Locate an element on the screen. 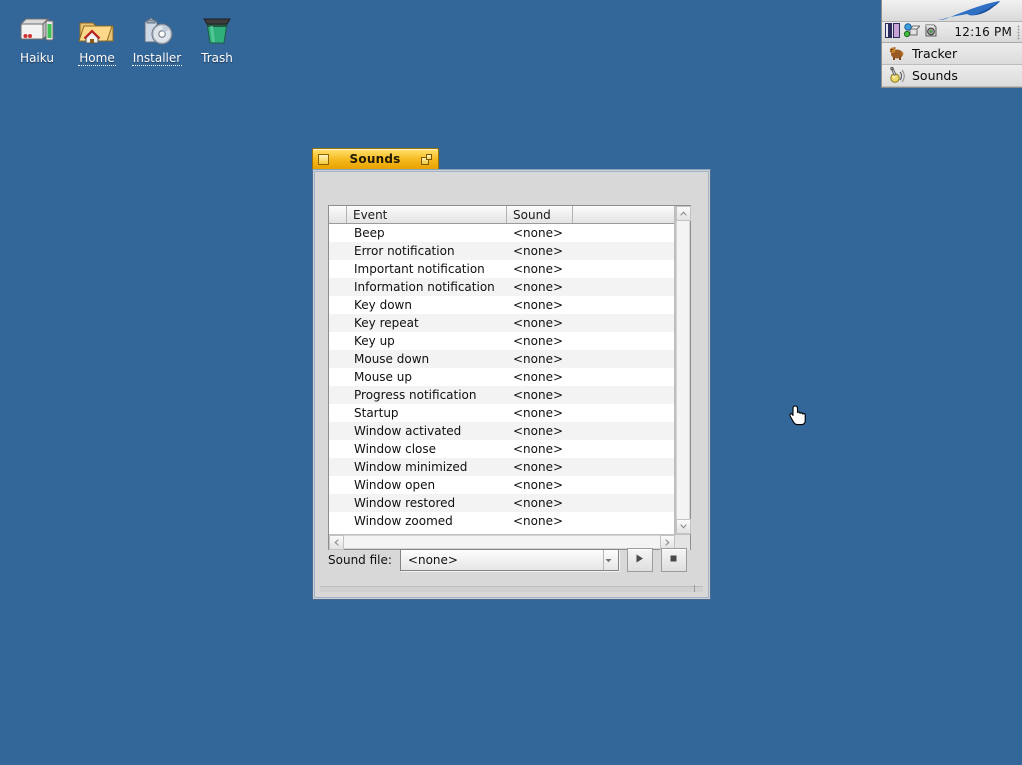  scroll-down-button is located at coordinates (683, 526).